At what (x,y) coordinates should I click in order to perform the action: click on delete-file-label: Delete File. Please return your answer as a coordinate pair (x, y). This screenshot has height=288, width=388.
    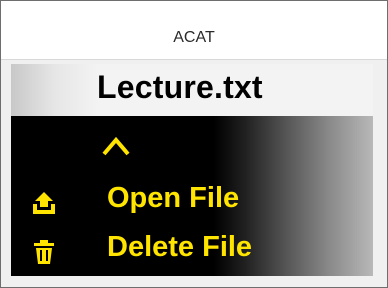
    Looking at the image, I should click on (180, 247).